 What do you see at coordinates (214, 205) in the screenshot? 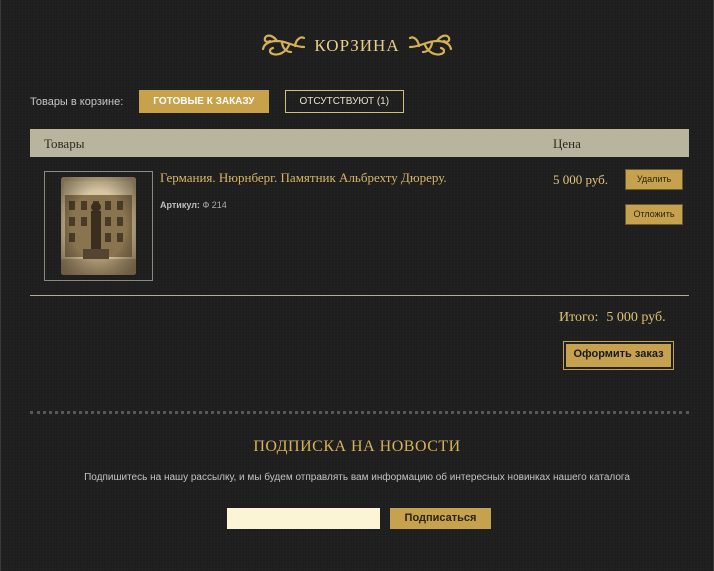
I see `product-sku-value: Ф 214` at bounding box center [214, 205].